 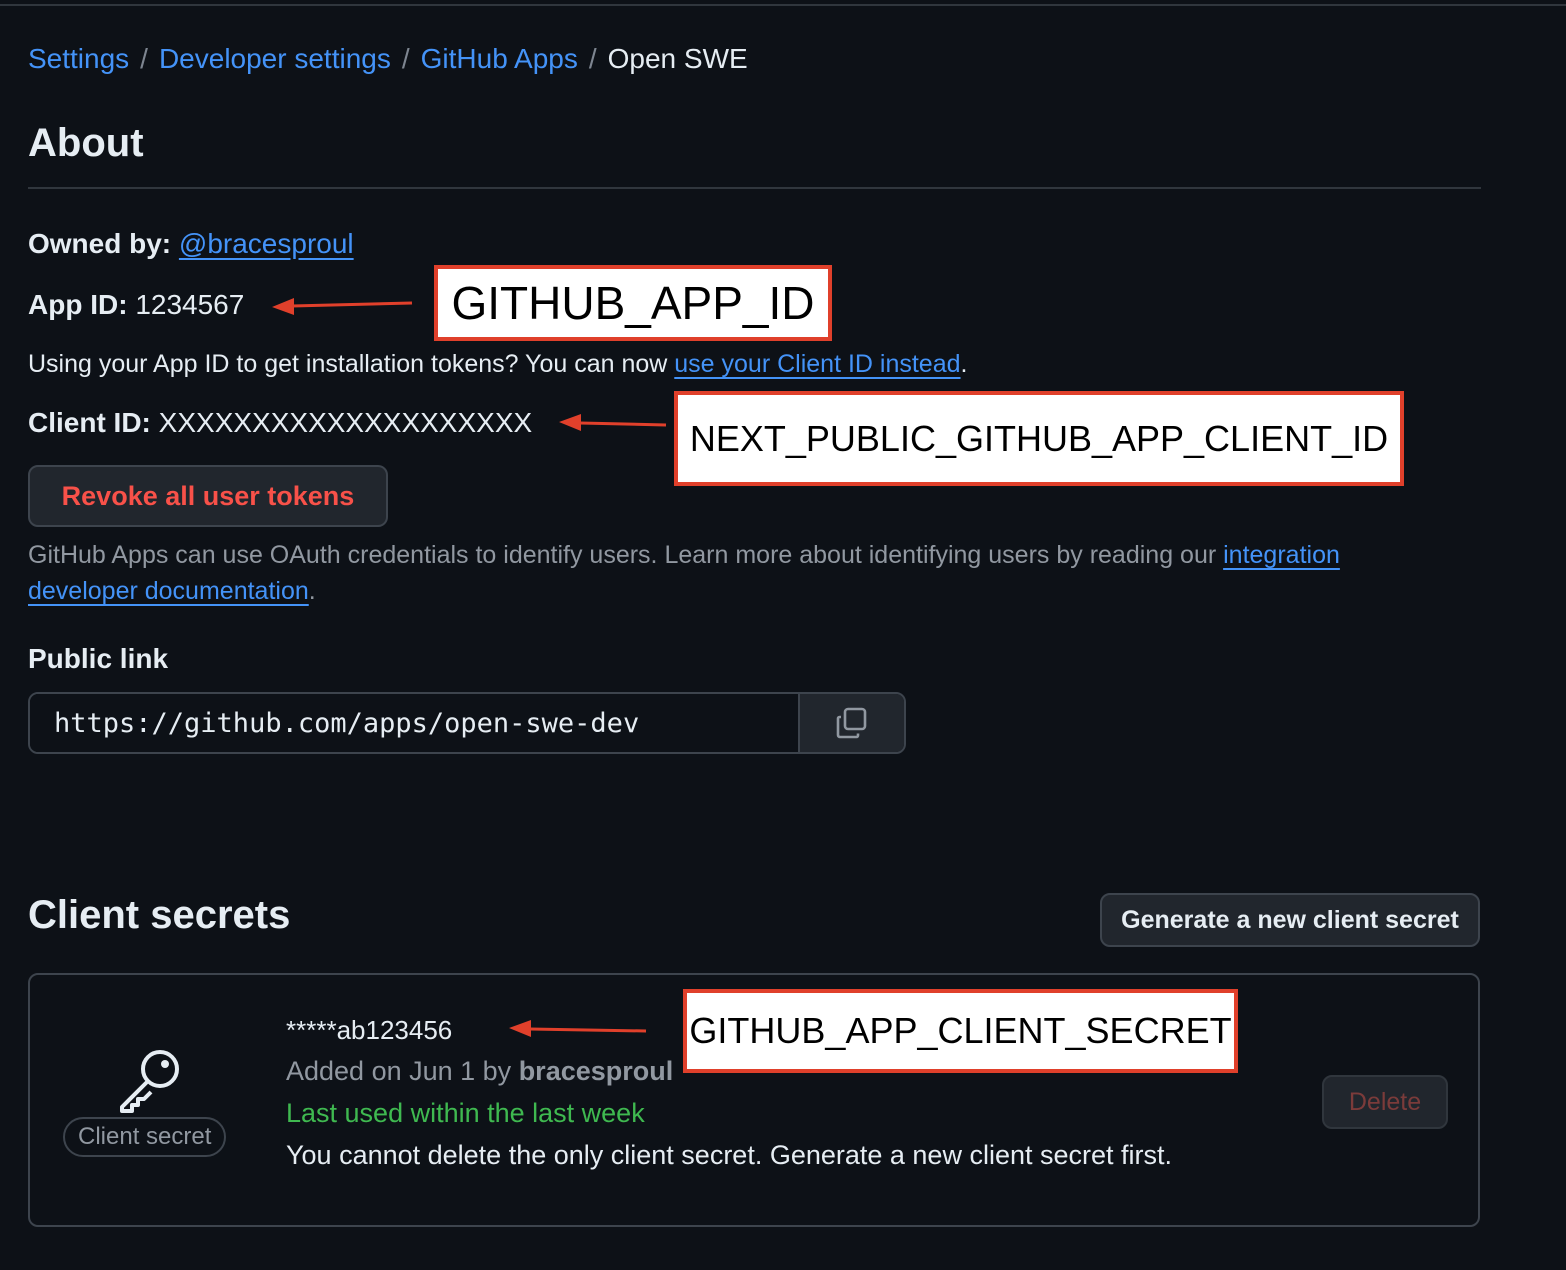 I want to click on client-secret-last-used: Last used within the last week, so click(x=465, y=1113).